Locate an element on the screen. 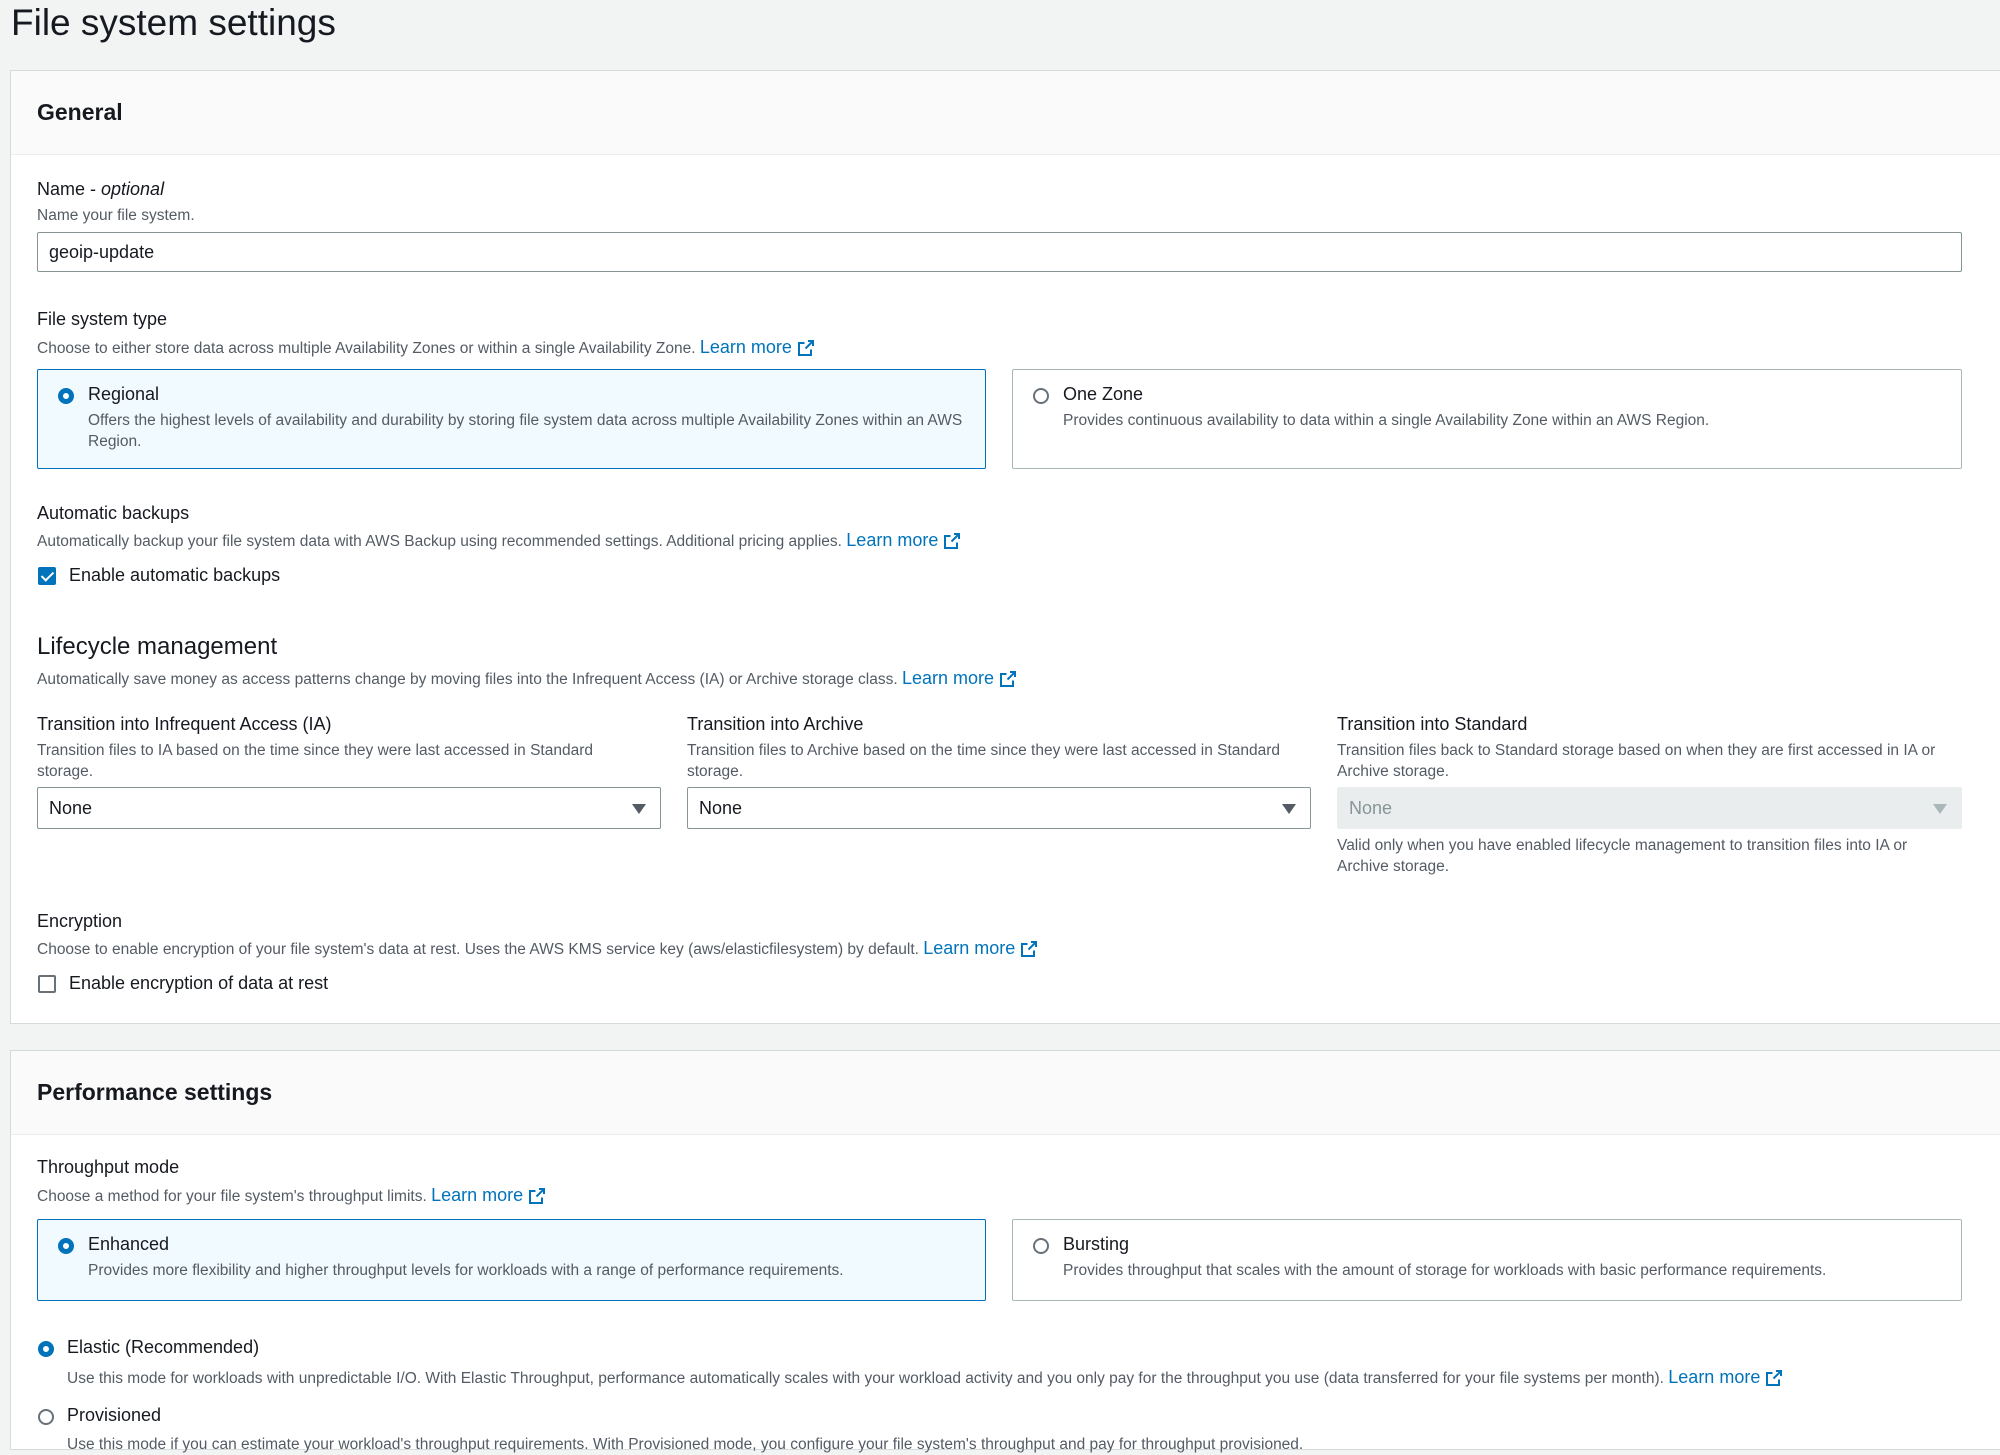 This screenshot has width=2000, height=1455. provisioned-label: Provisioned is located at coordinates (114, 1415).